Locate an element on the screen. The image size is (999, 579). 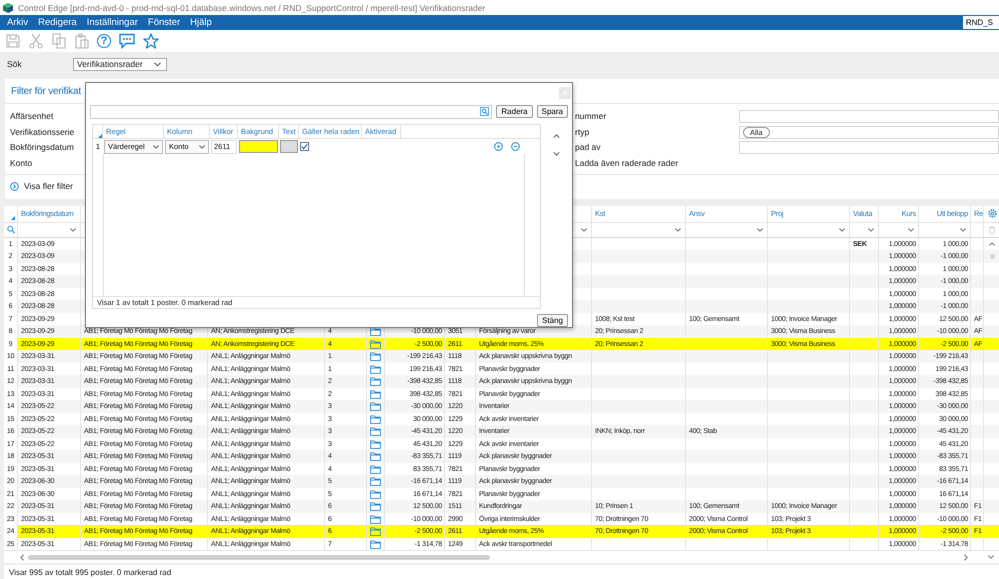
chat-icon is located at coordinates (127, 41).